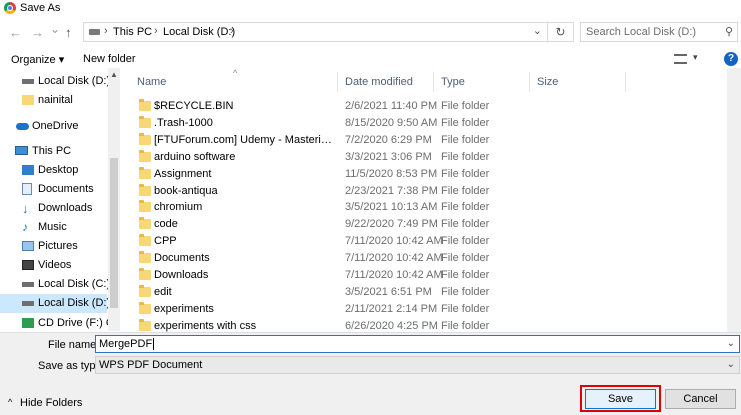 The image size is (741, 415). I want to click on up-button: ↑, so click(68, 32).